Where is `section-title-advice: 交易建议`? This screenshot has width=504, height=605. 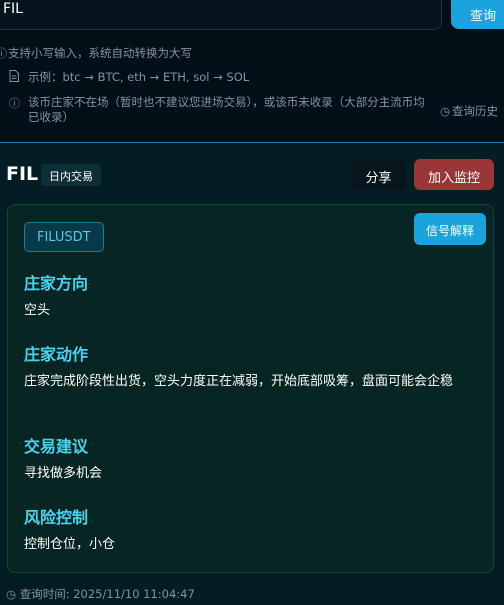
section-title-advice: 交易建议 is located at coordinates (56, 446).